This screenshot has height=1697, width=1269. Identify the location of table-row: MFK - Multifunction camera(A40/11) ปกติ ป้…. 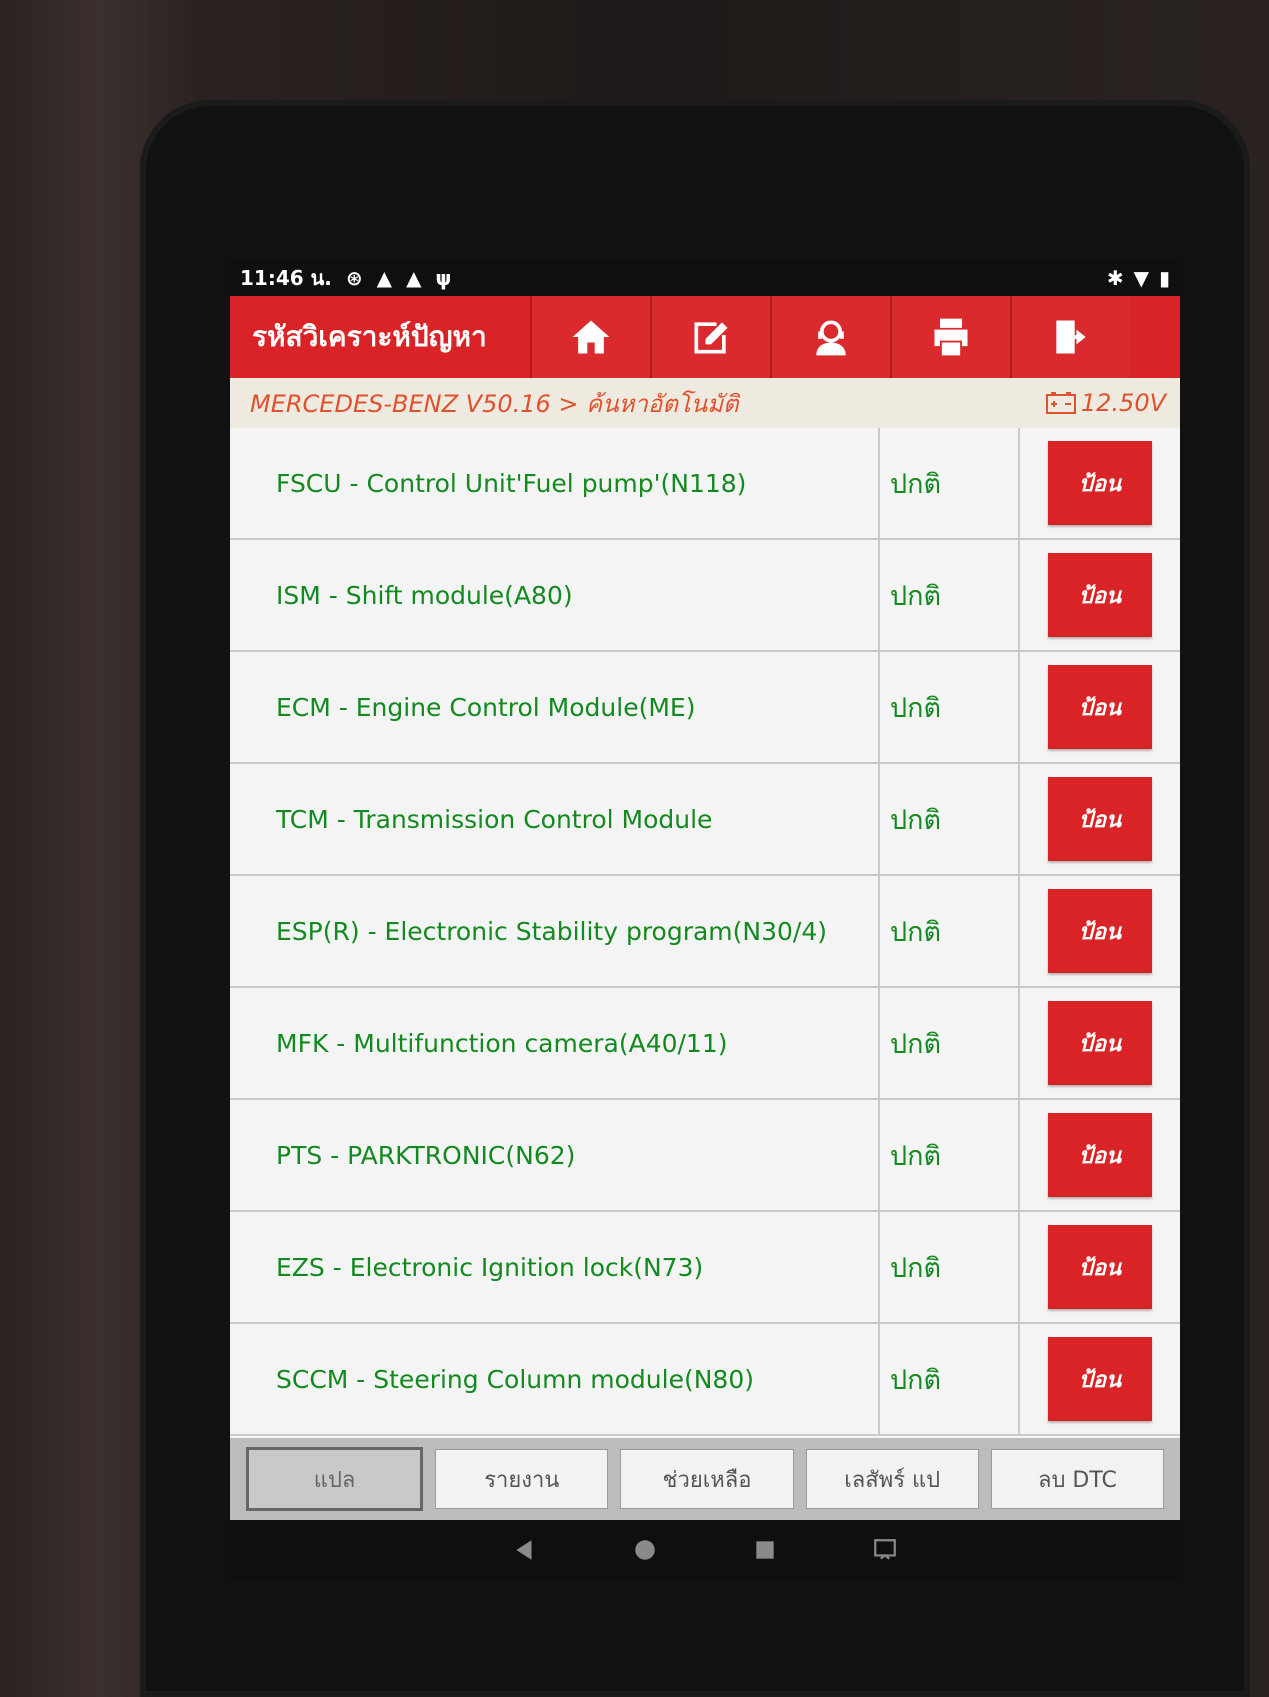
(705, 1044).